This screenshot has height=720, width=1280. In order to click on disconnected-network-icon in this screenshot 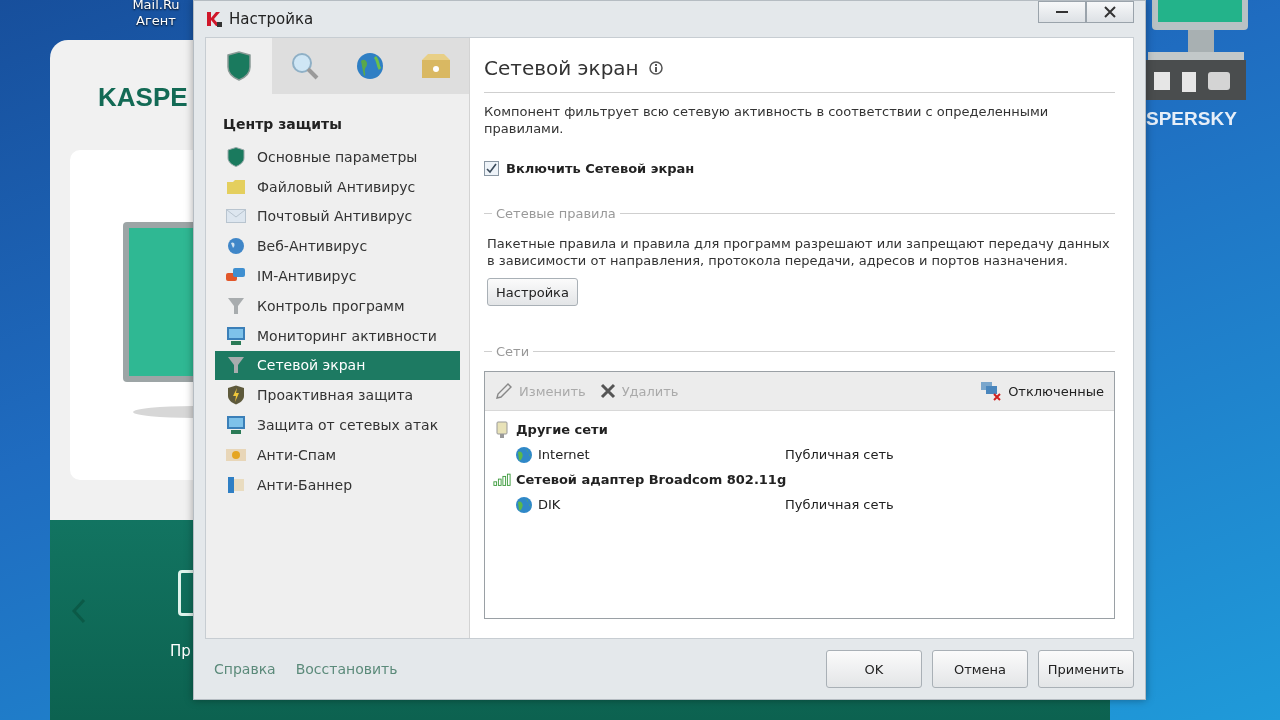, I will do `click(991, 391)`.